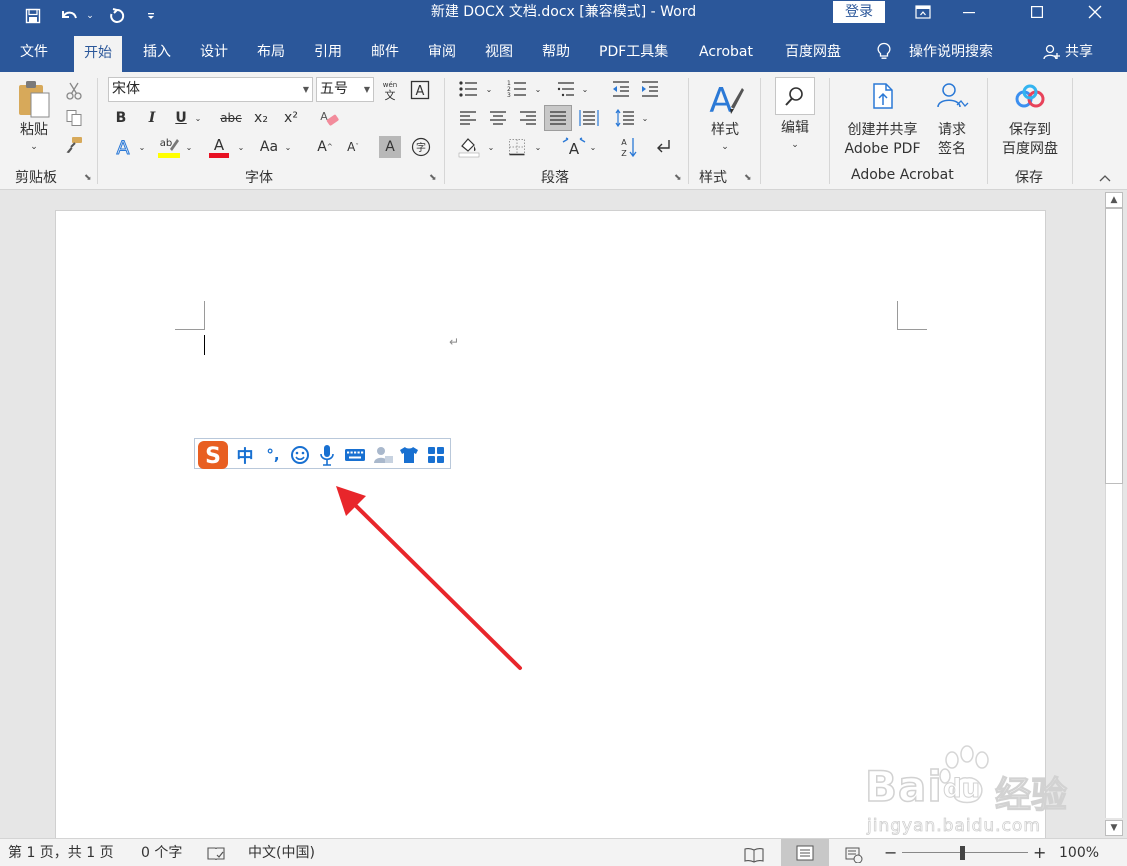 The image size is (1127, 866). What do you see at coordinates (969, 12) in the screenshot?
I see `minimize-icon` at bounding box center [969, 12].